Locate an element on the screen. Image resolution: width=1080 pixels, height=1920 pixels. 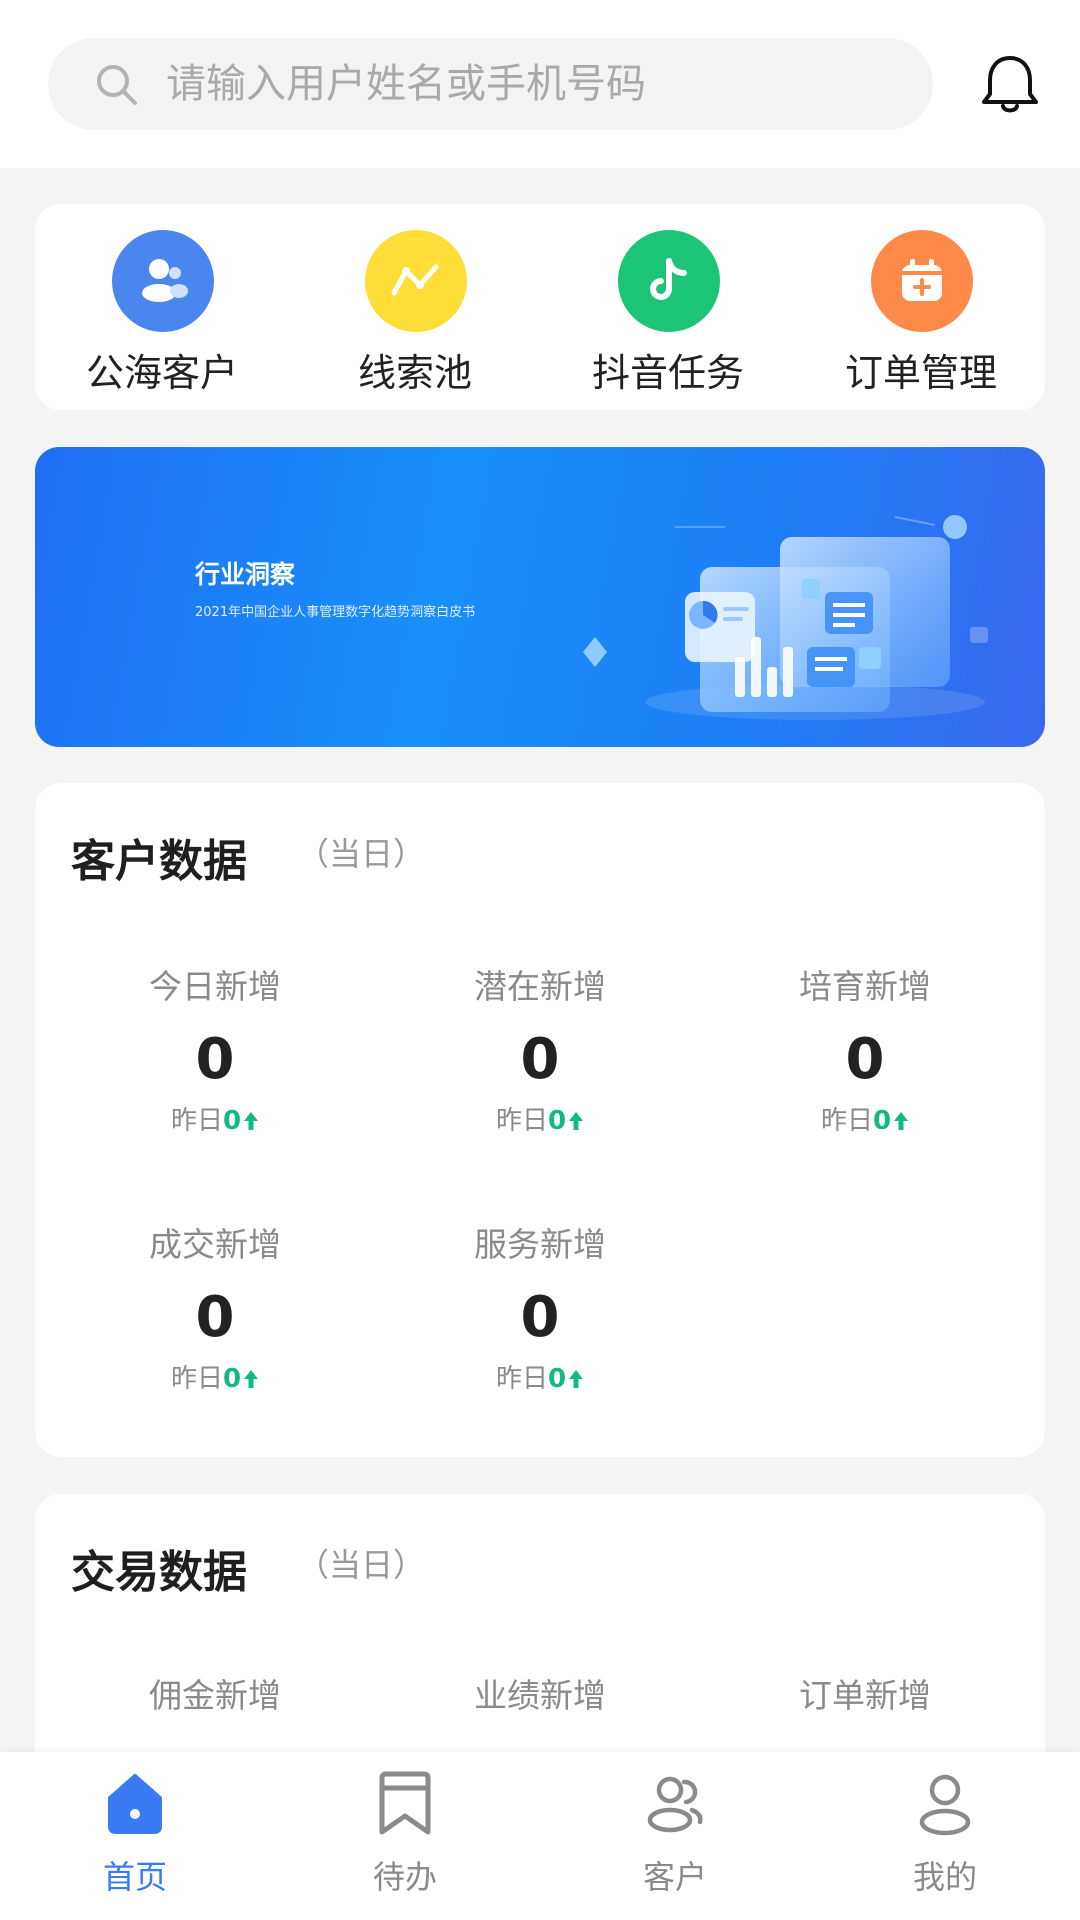
quick-action-lead-pool: 线索池 is located at coordinates (415, 315).